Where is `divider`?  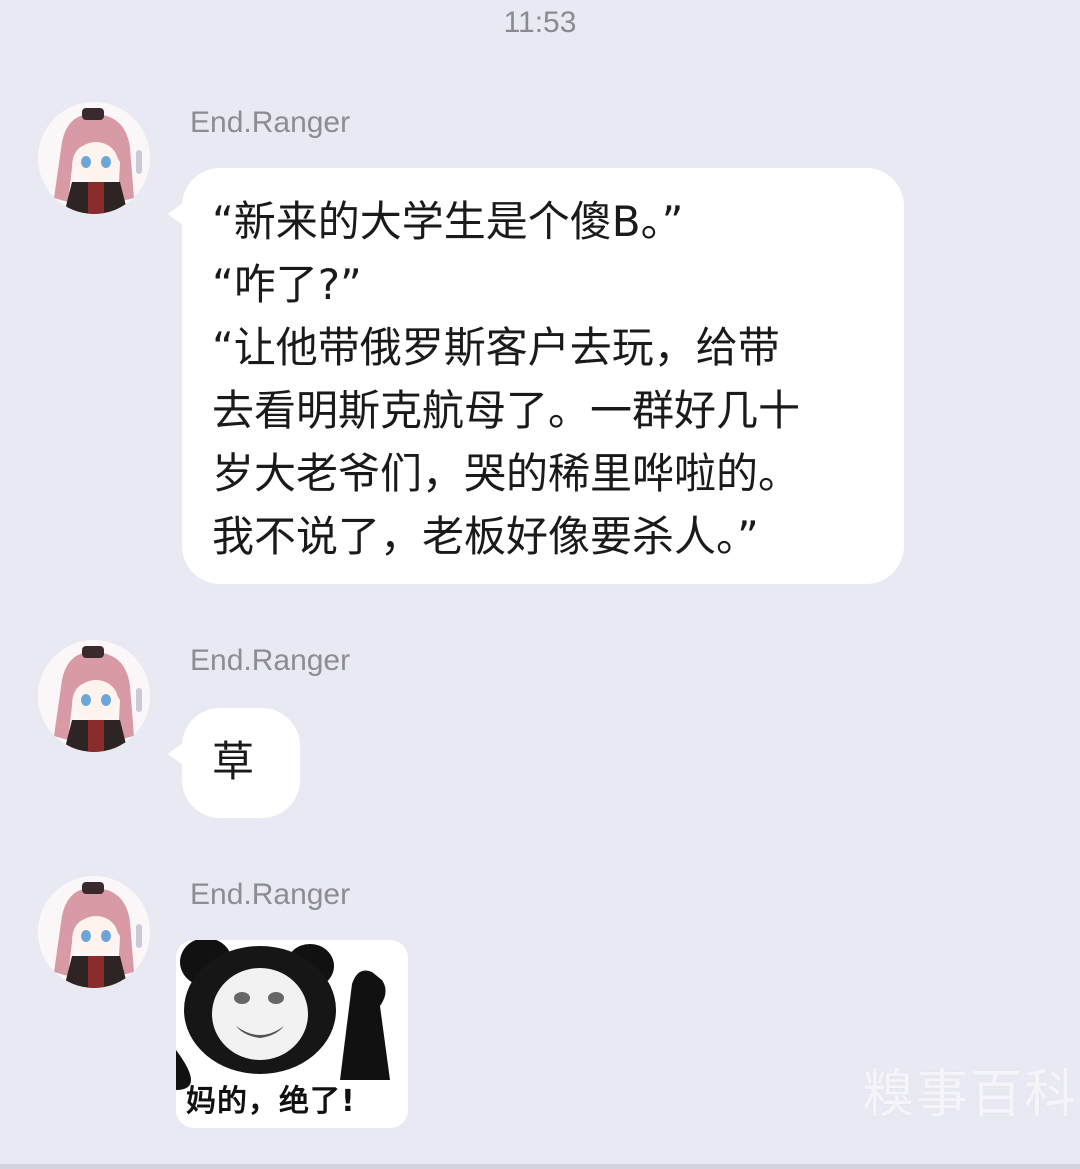 divider is located at coordinates (540, 1166).